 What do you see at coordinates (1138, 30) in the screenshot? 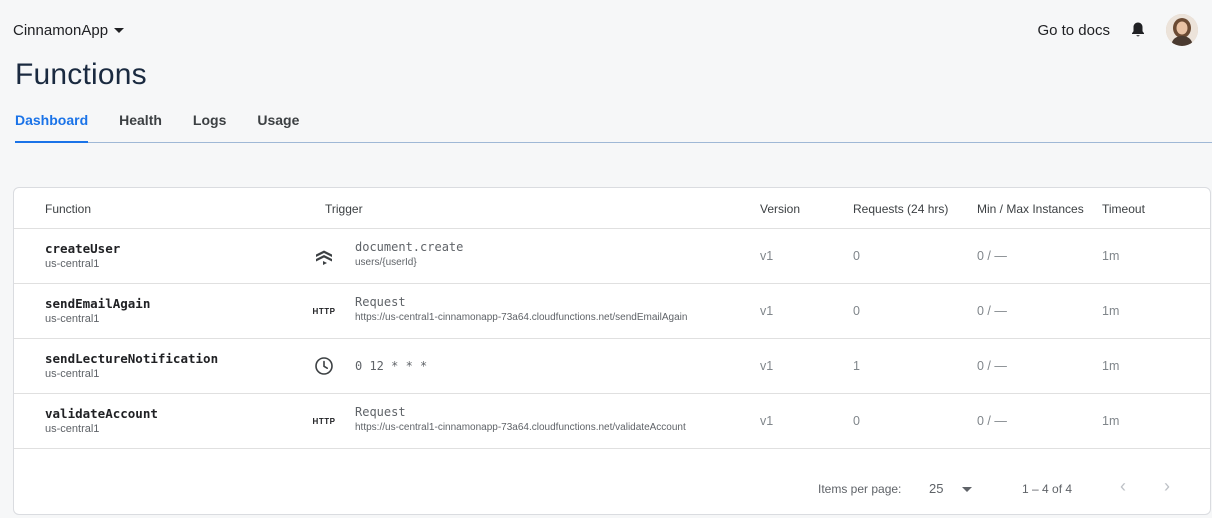
I see `notifications-bell-icon` at bounding box center [1138, 30].